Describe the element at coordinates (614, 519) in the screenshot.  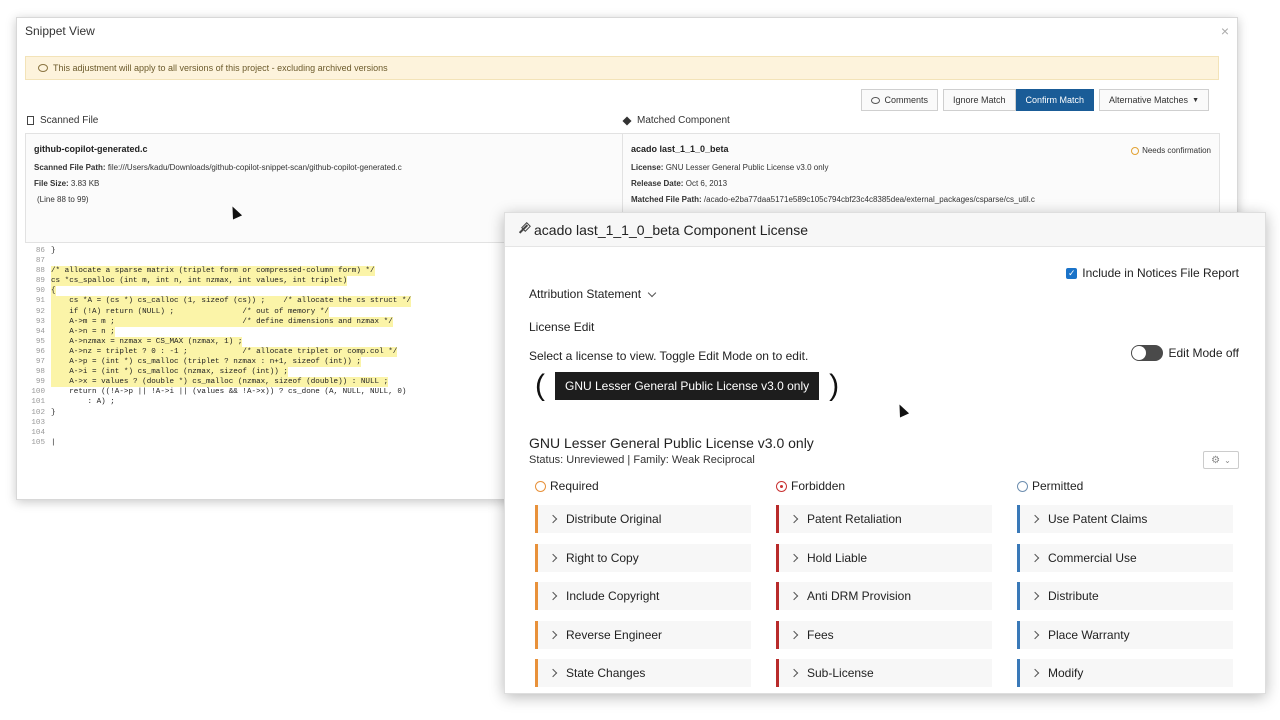
I see `obligation-label: Distribute Original` at that location.